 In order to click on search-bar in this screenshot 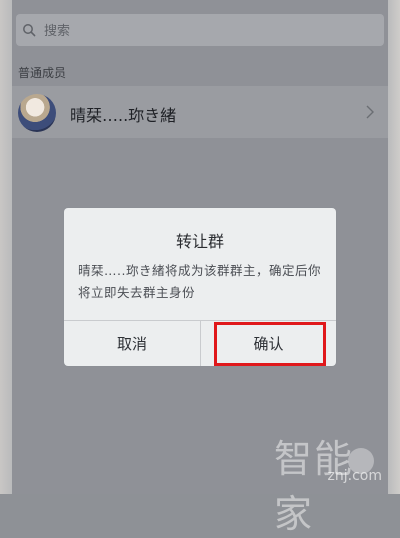, I will do `click(200, 30)`.